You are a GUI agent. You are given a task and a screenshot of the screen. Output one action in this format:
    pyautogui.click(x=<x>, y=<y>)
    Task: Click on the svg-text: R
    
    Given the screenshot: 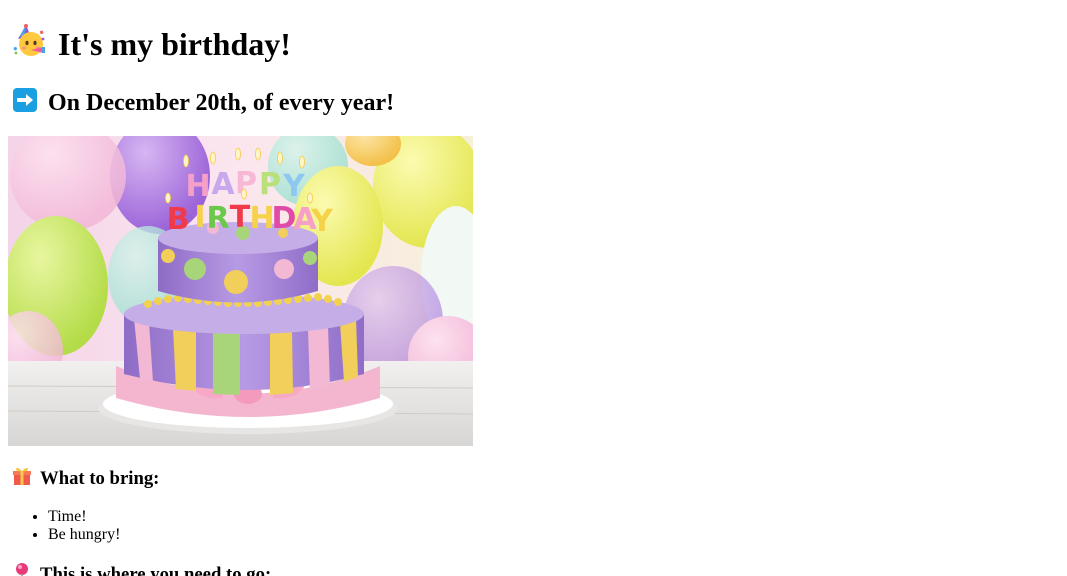 What is the action you would take?
    pyautogui.click(x=217, y=218)
    